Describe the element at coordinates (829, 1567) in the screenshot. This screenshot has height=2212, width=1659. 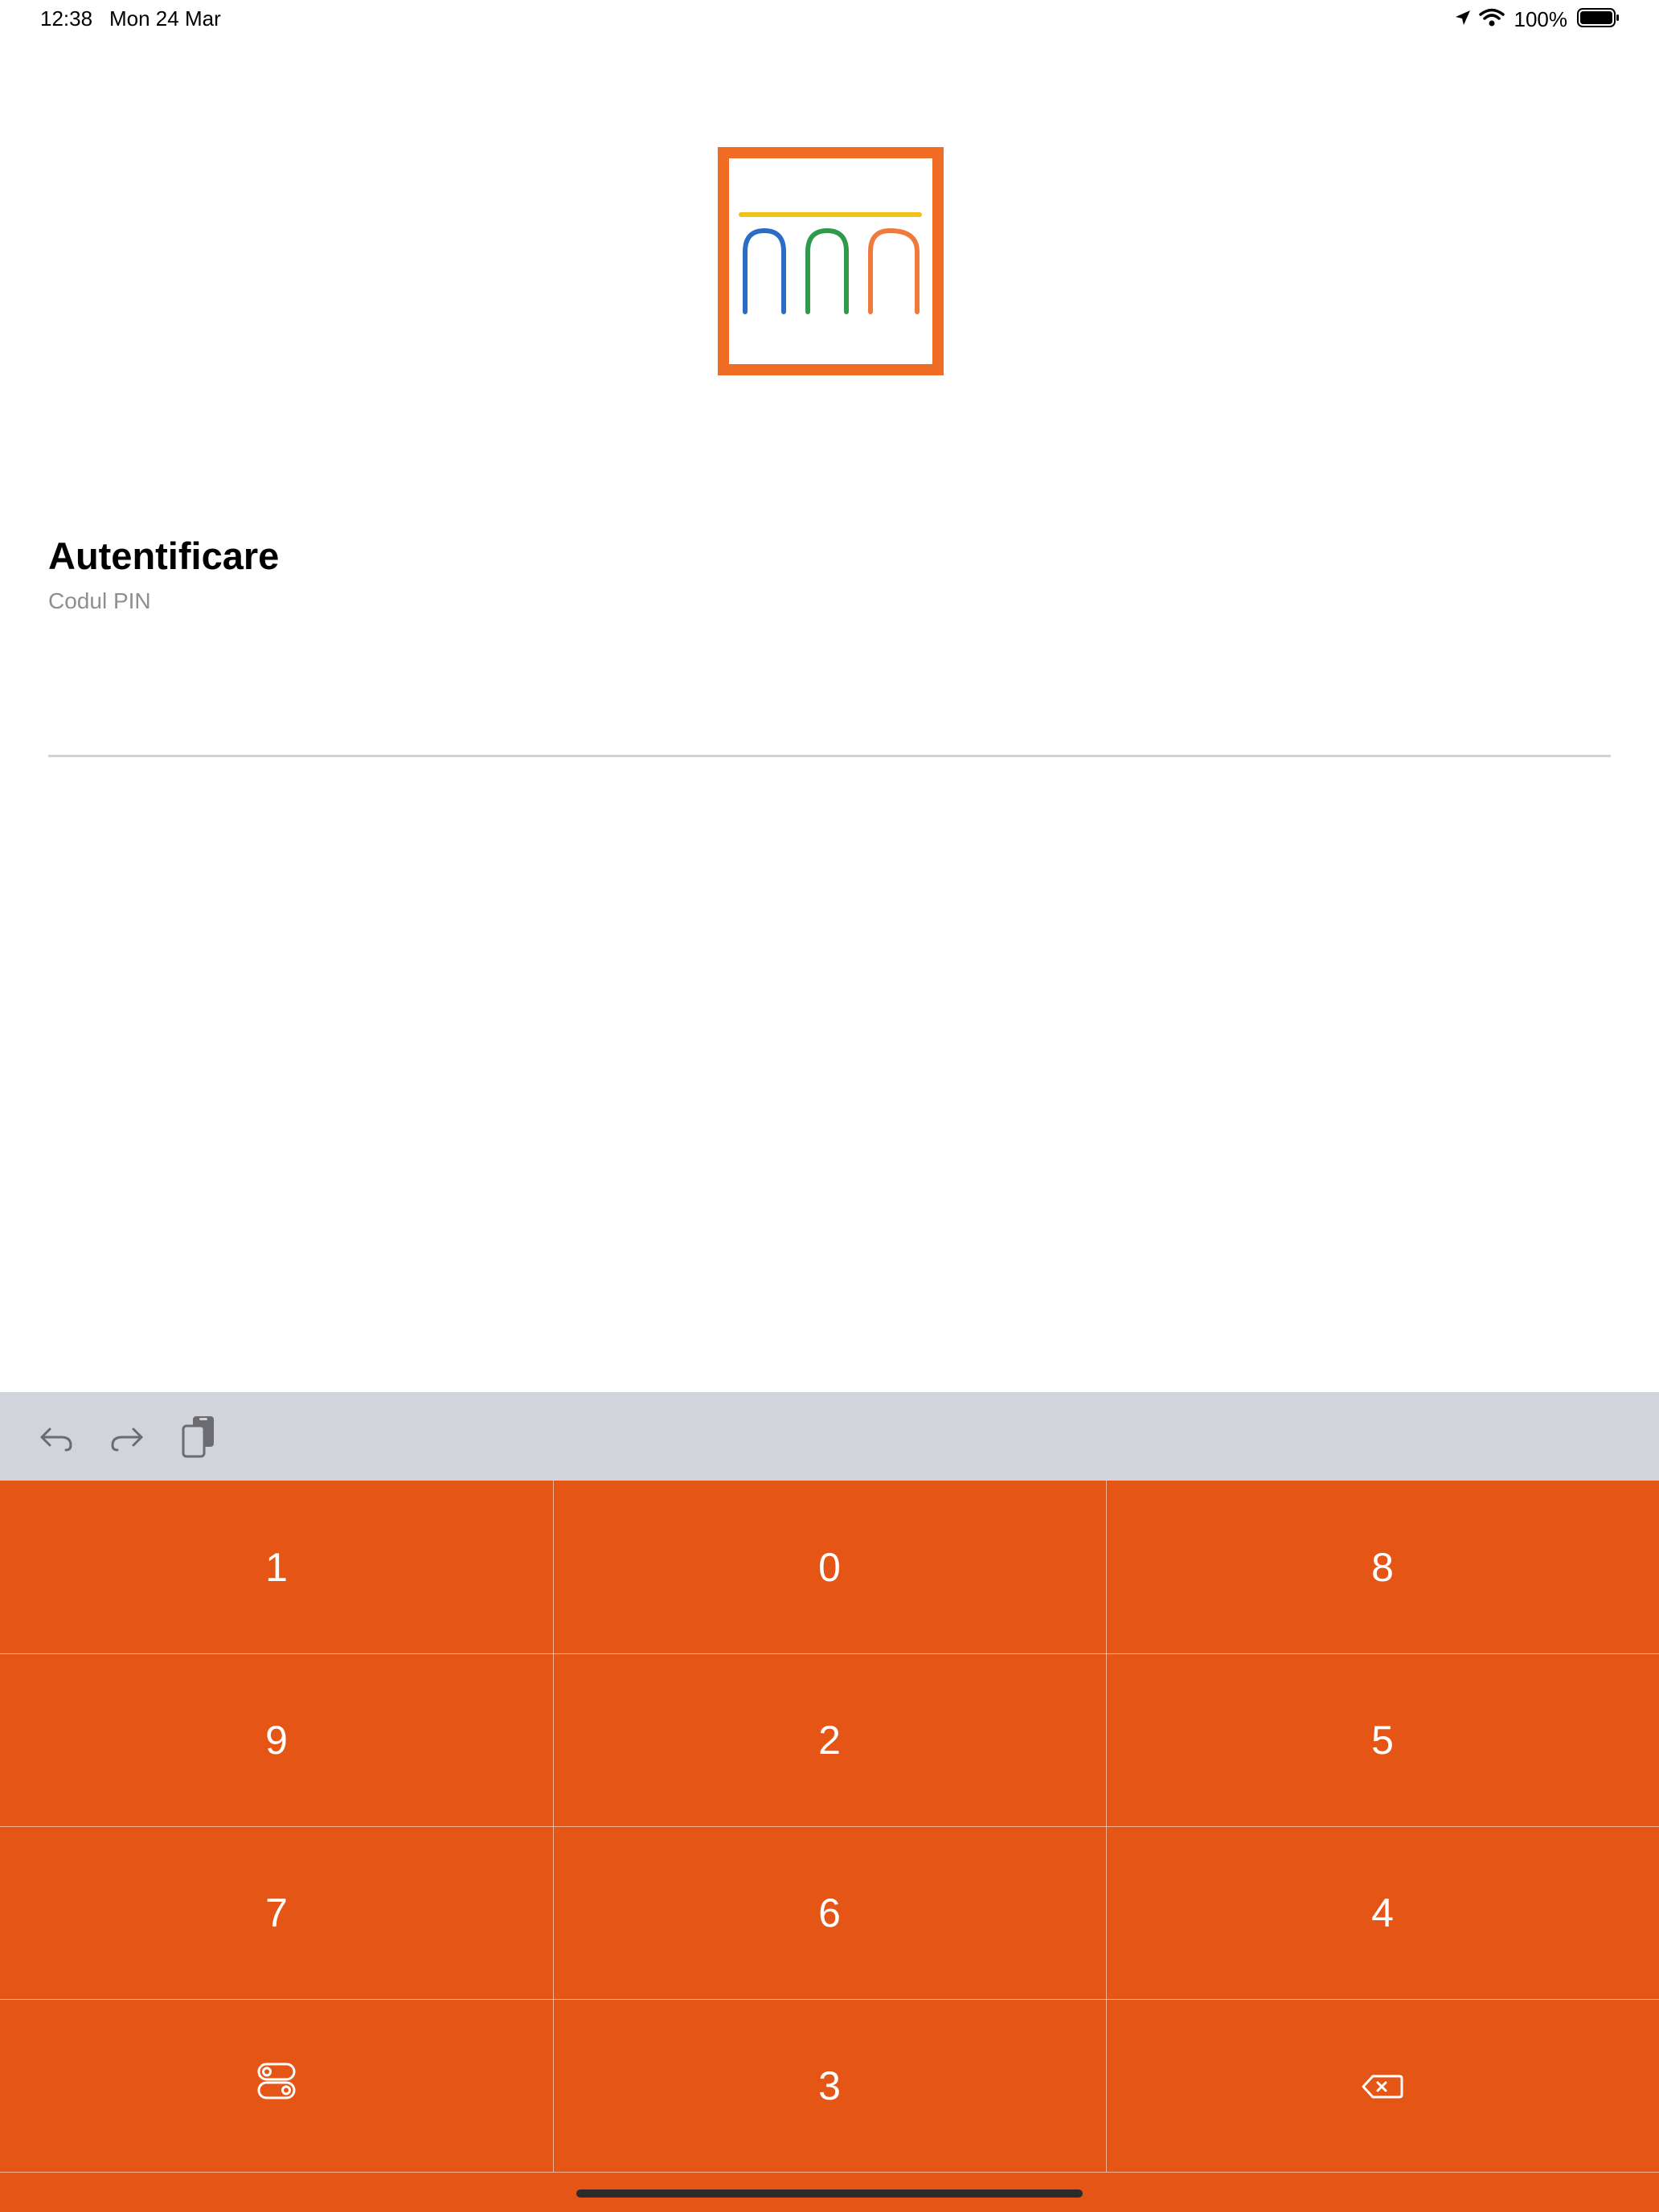
I see `key-button: 0` at that location.